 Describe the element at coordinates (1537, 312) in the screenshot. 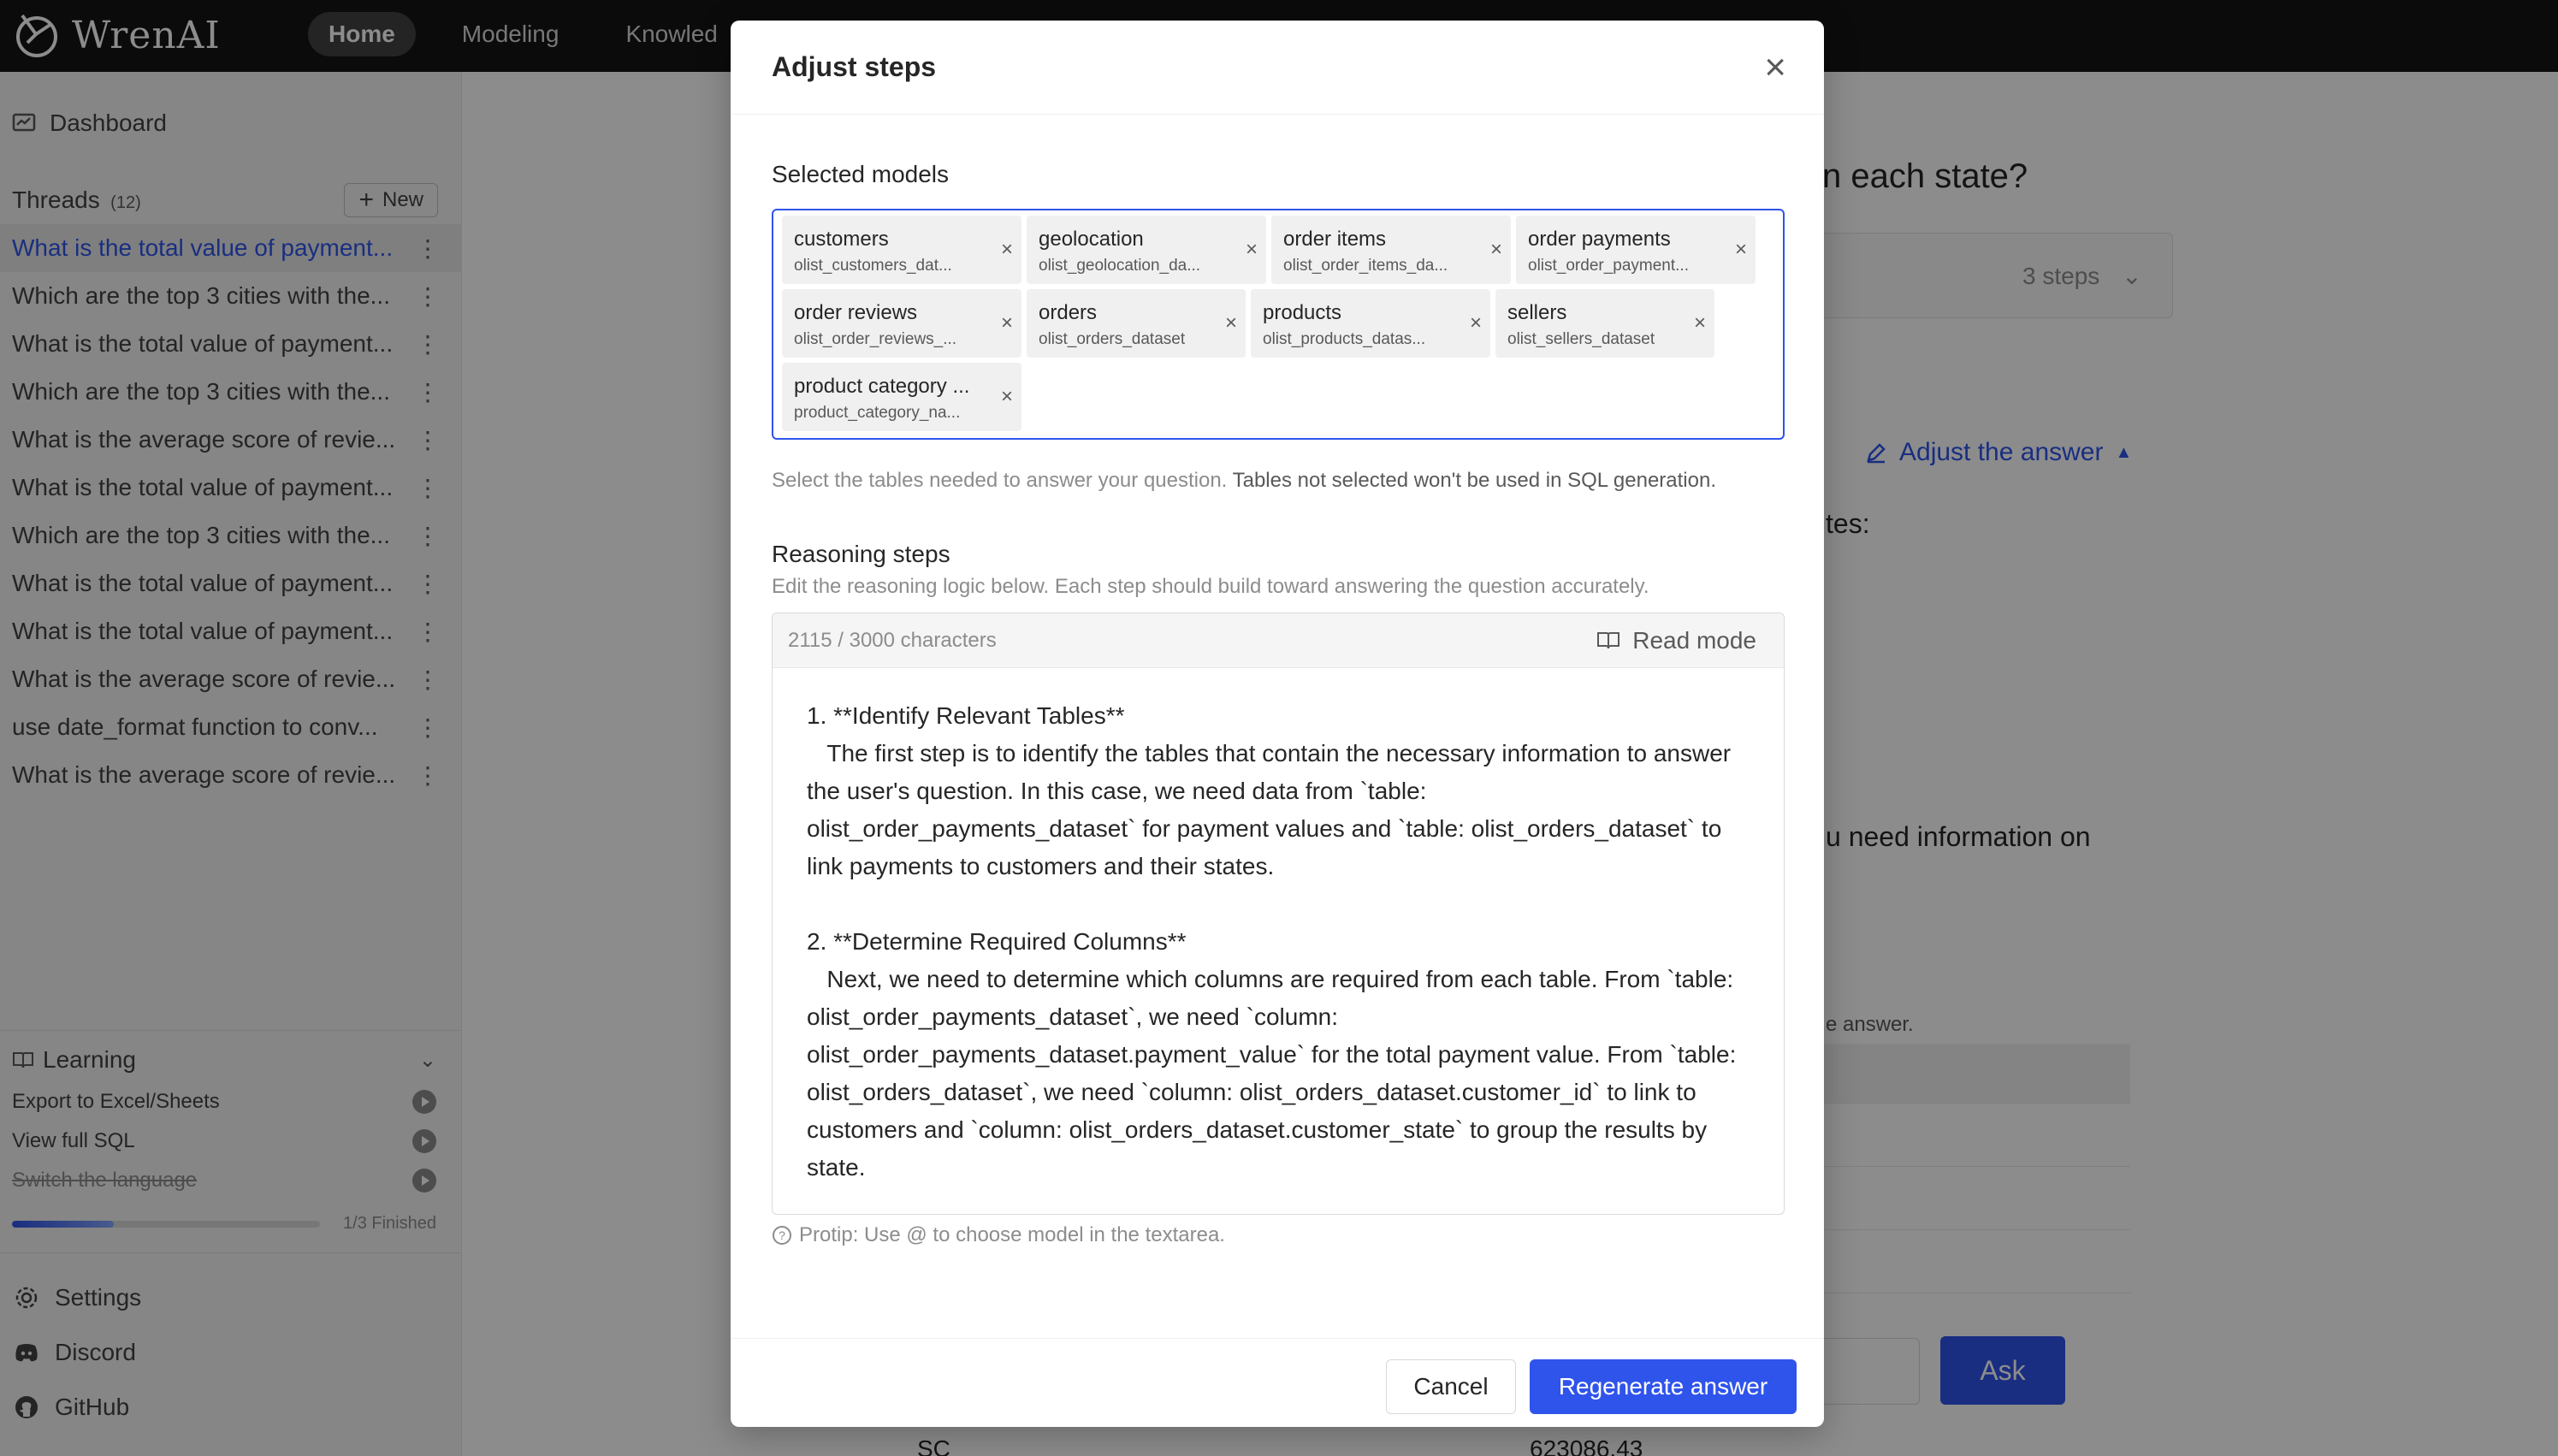

I see `model-name: sellers` at that location.